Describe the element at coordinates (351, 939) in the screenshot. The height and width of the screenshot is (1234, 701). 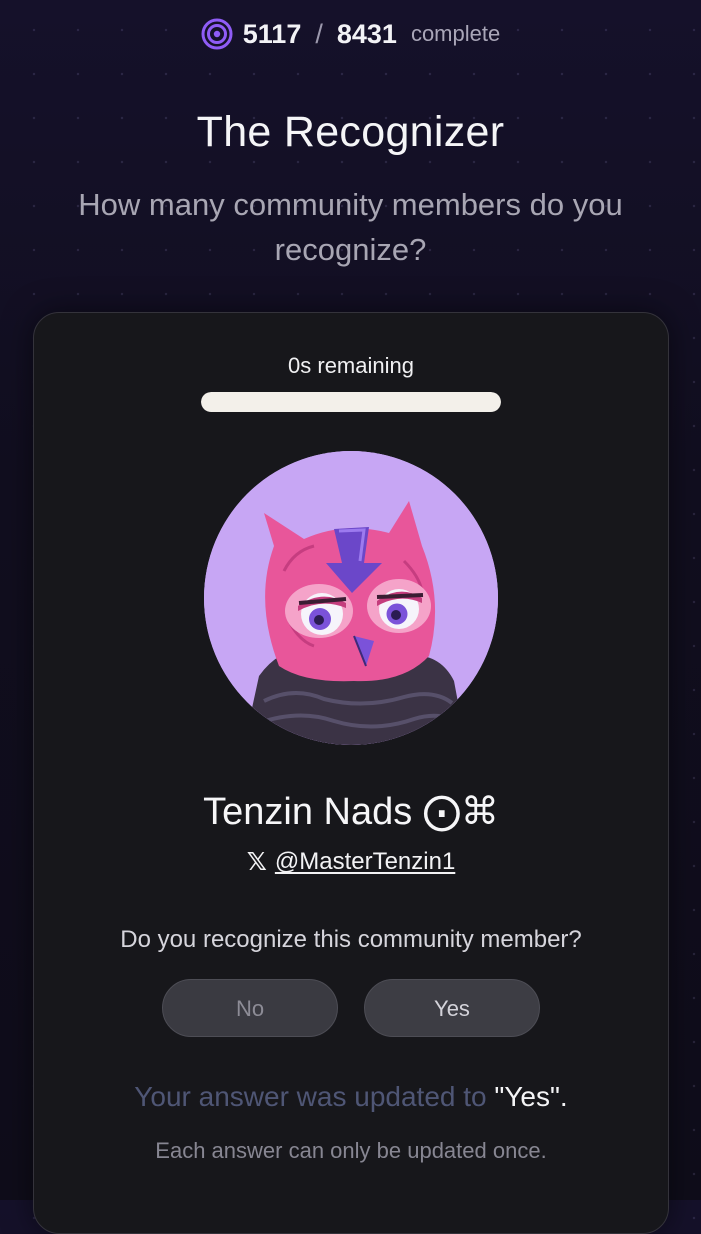
I see `recognize-question: Do you recognize this community member?` at that location.